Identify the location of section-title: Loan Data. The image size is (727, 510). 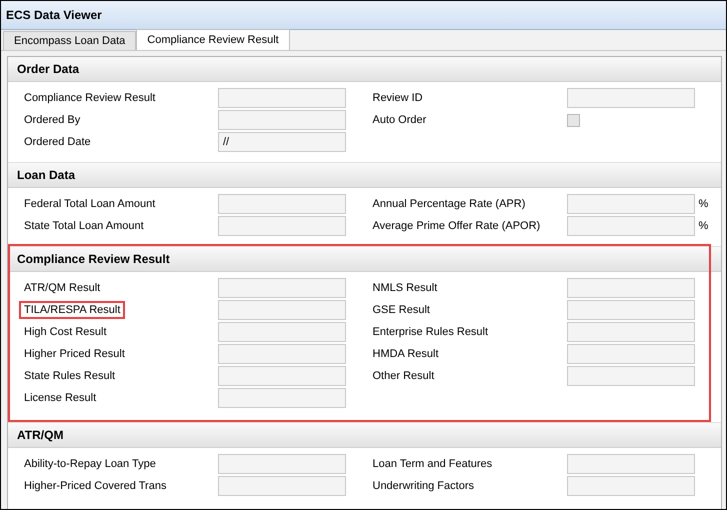
(46, 175).